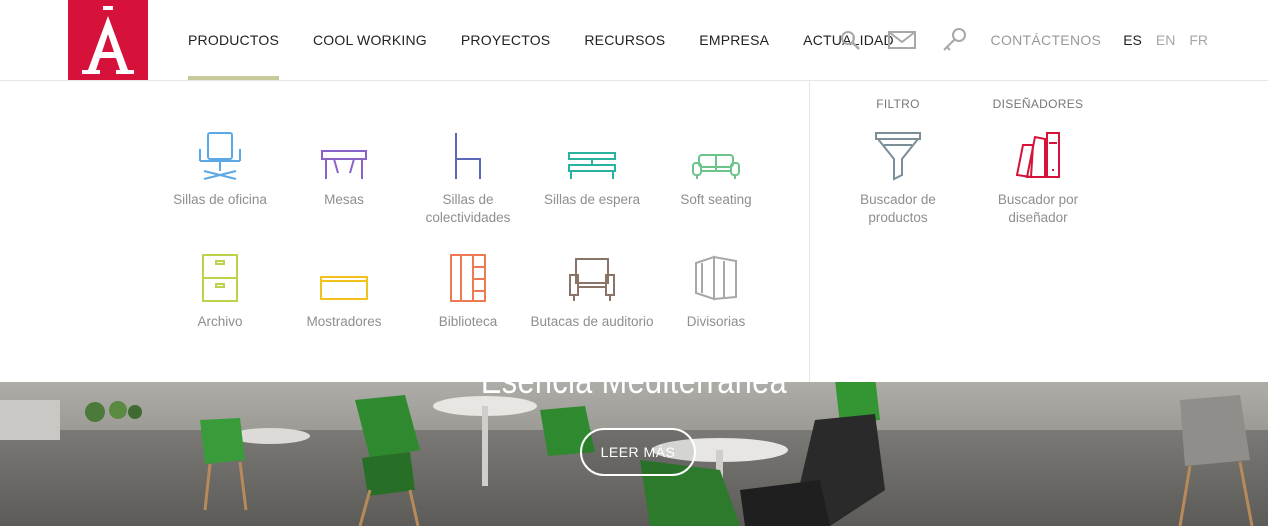 This screenshot has width=1268, height=526. What do you see at coordinates (1038, 152) in the screenshot?
I see `swatch-fan-icon` at bounding box center [1038, 152].